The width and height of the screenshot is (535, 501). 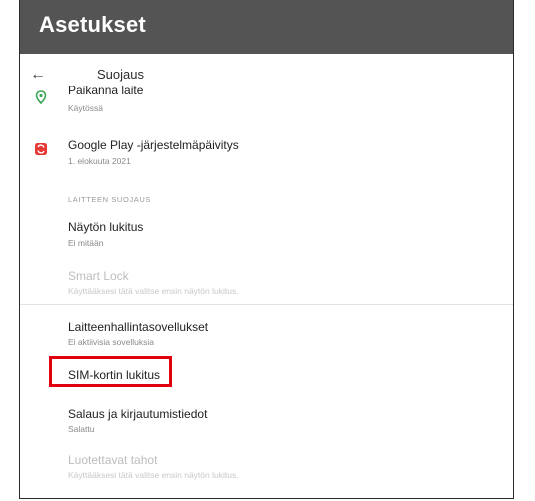 I want to click on screen-lock-title: Näytön lukitus, so click(x=106, y=227).